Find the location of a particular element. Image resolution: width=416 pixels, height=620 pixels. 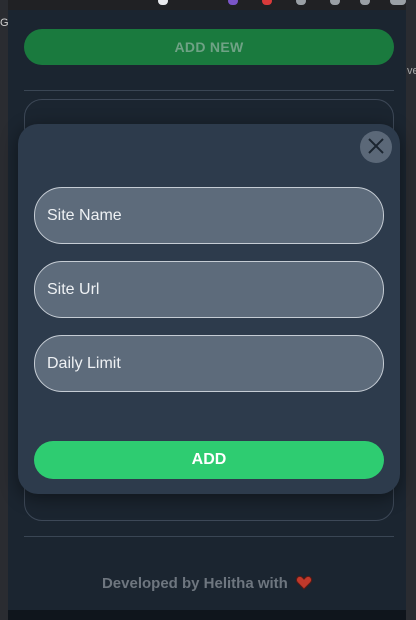

toolbar-icon is located at coordinates (163, 2).